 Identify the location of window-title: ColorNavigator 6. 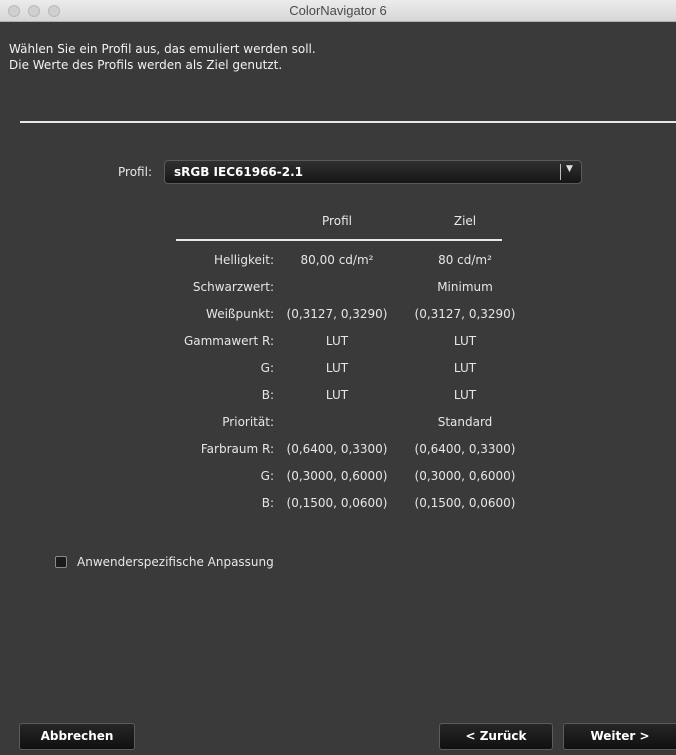
(338, 10).